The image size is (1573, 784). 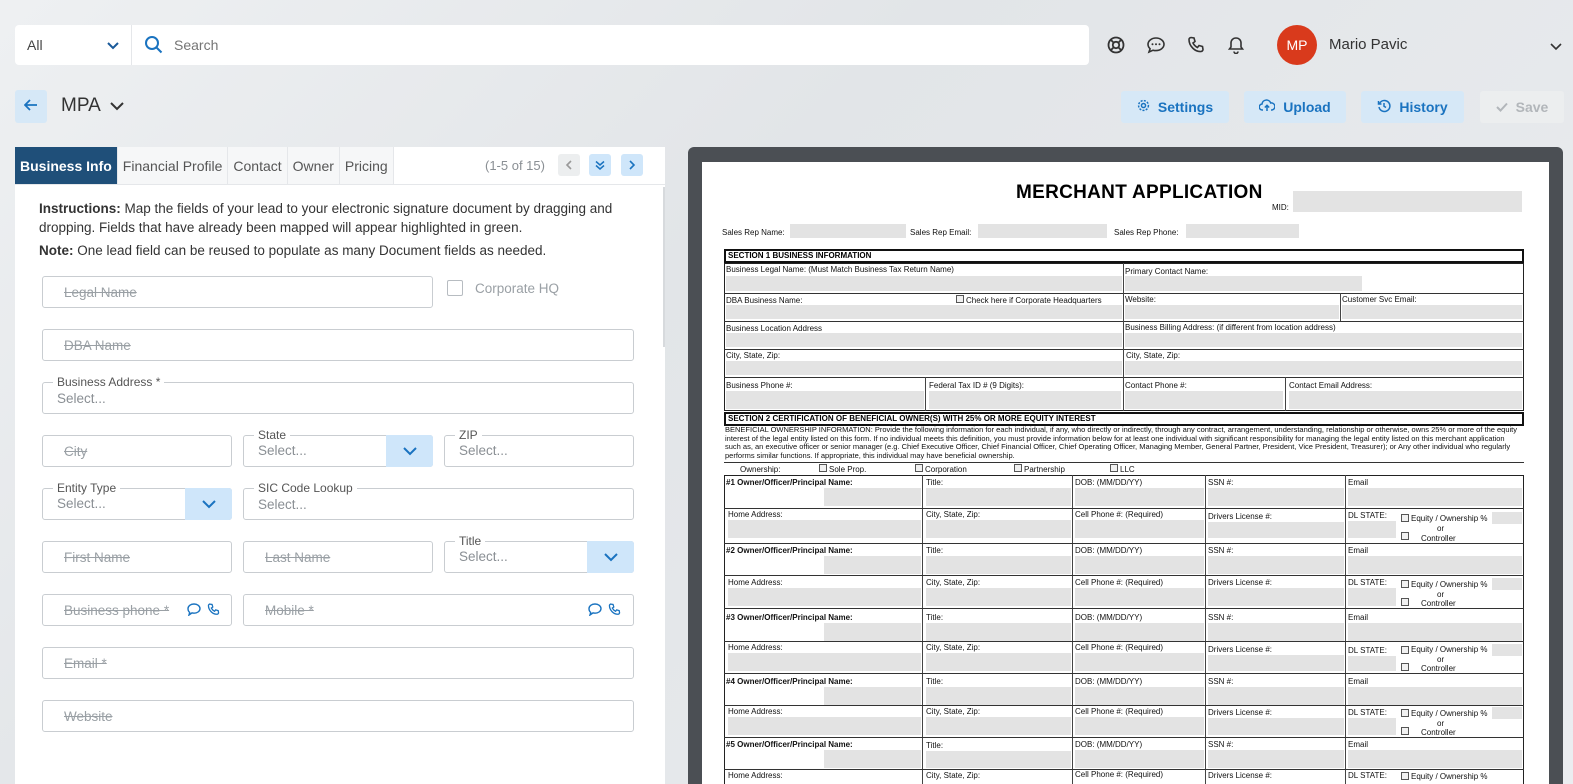 I want to click on owner-5-ssn-input, so click(x=1276, y=759).